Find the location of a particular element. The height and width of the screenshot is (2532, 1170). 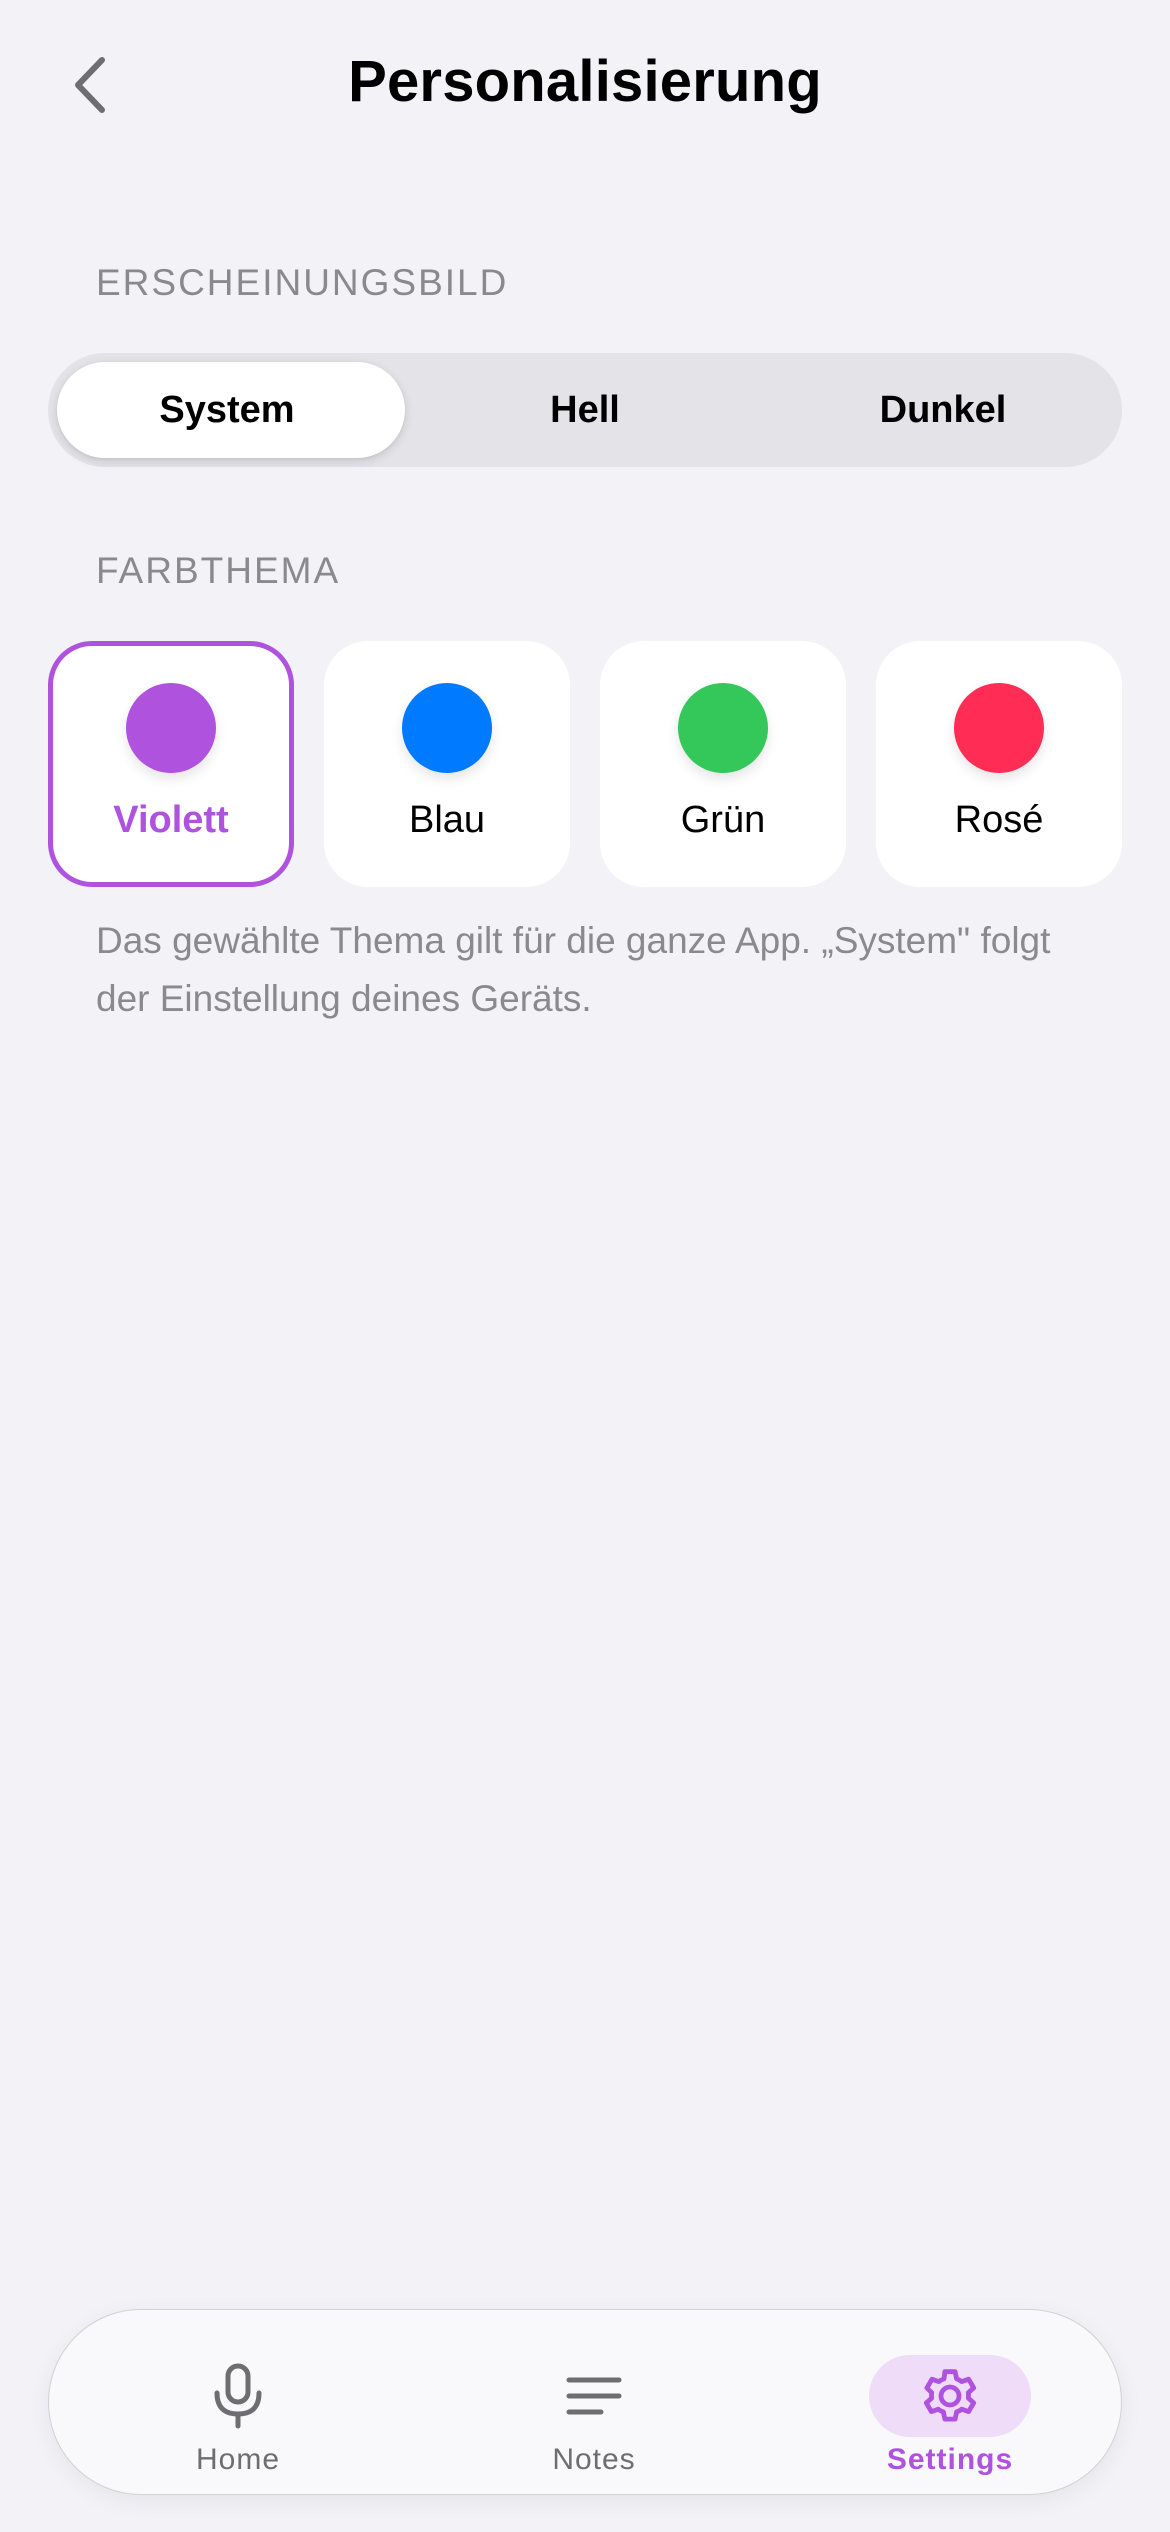

theme-card-rose: Rosé is located at coordinates (999, 764).